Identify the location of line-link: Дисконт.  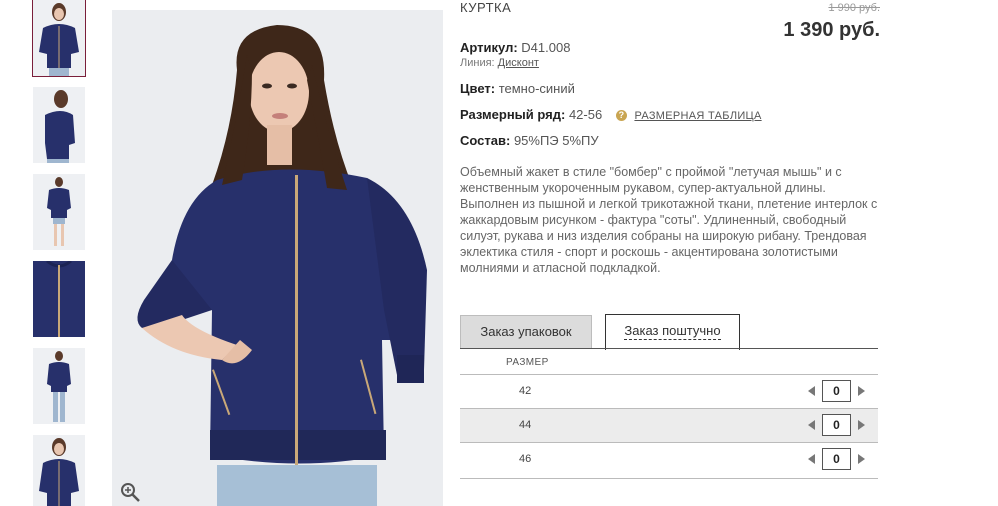
(518, 63).